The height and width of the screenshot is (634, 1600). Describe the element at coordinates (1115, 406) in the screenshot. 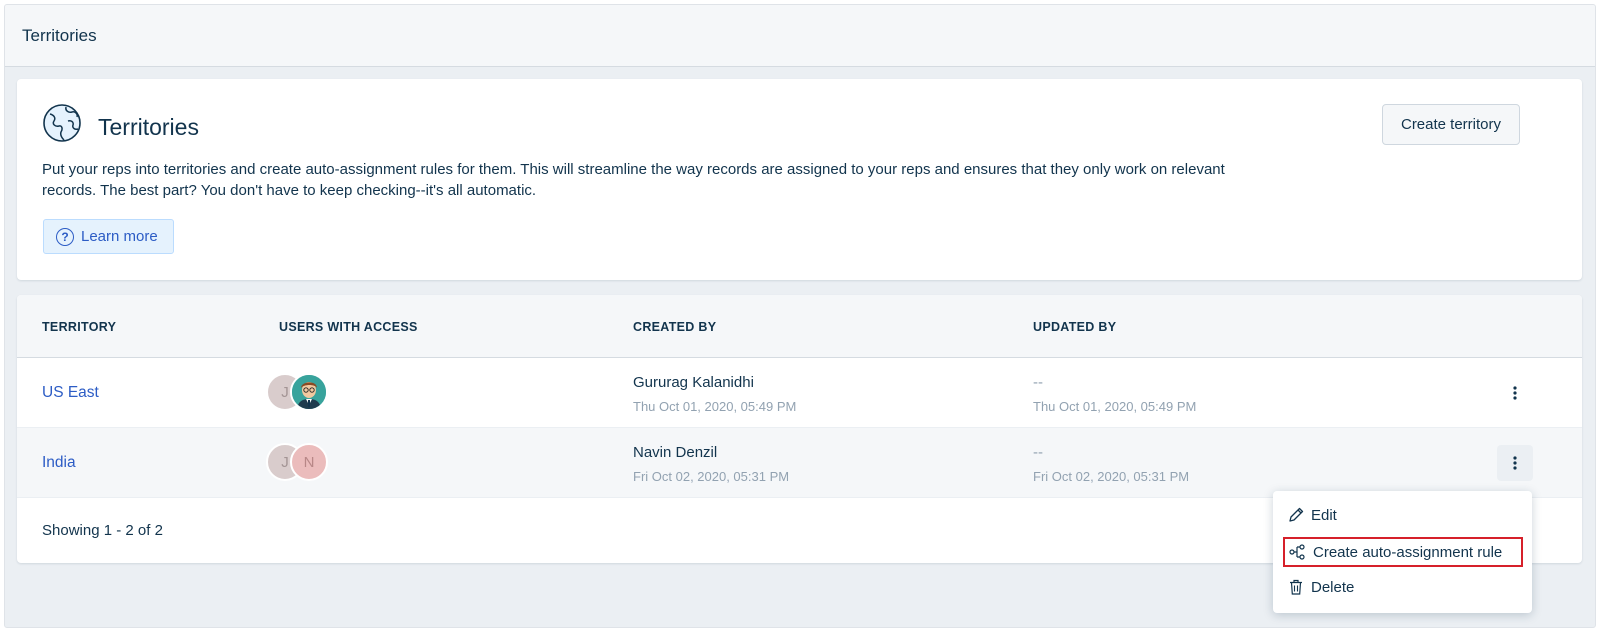

I see `updated-date: Thu Oct 01, 2020, 05:49 PM` at that location.